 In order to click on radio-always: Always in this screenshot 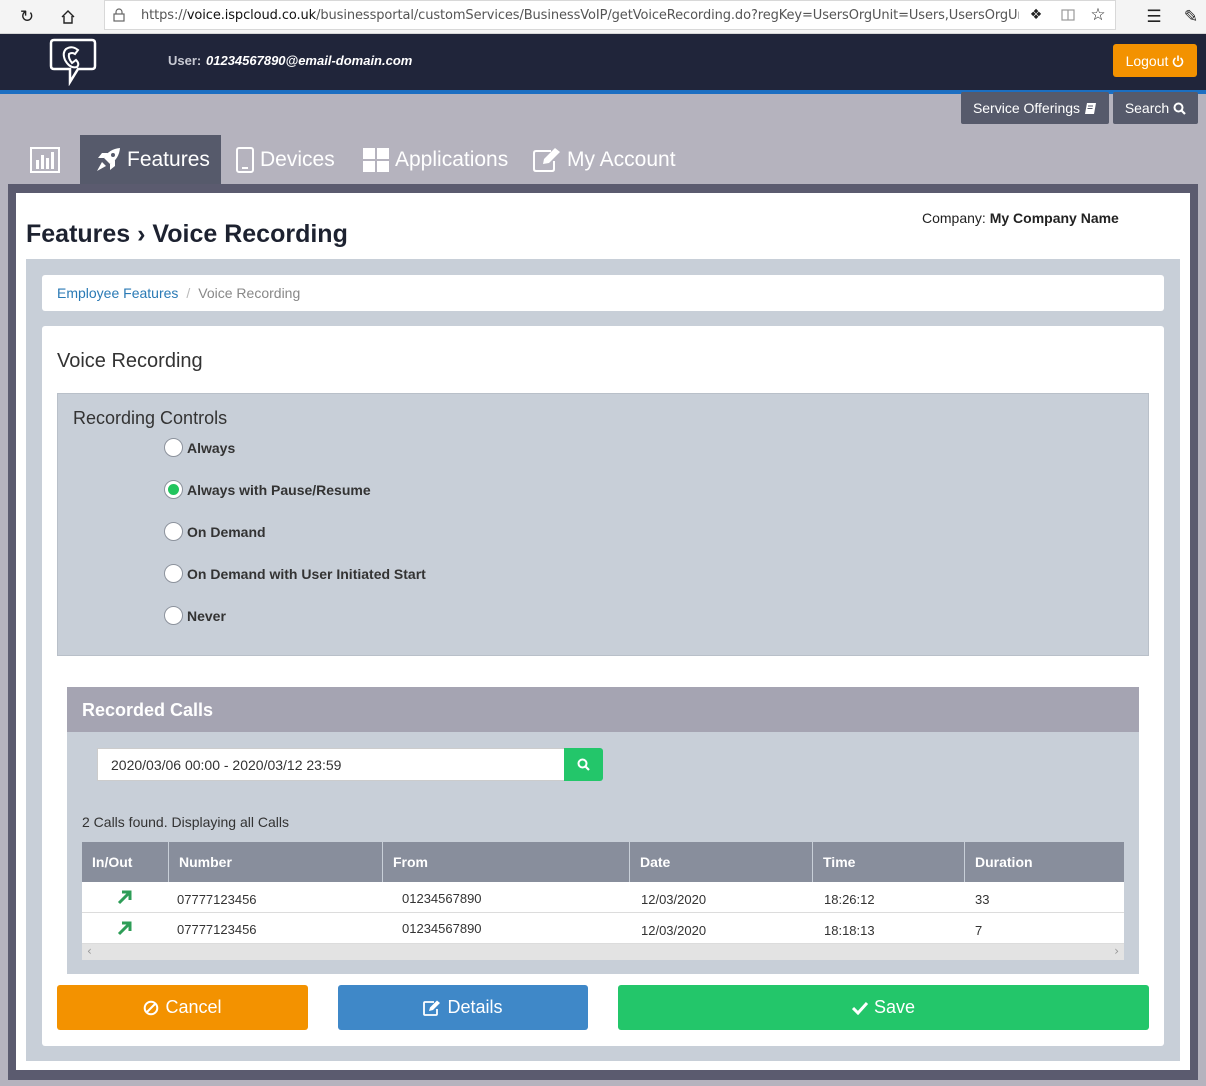, I will do `click(199, 447)`.